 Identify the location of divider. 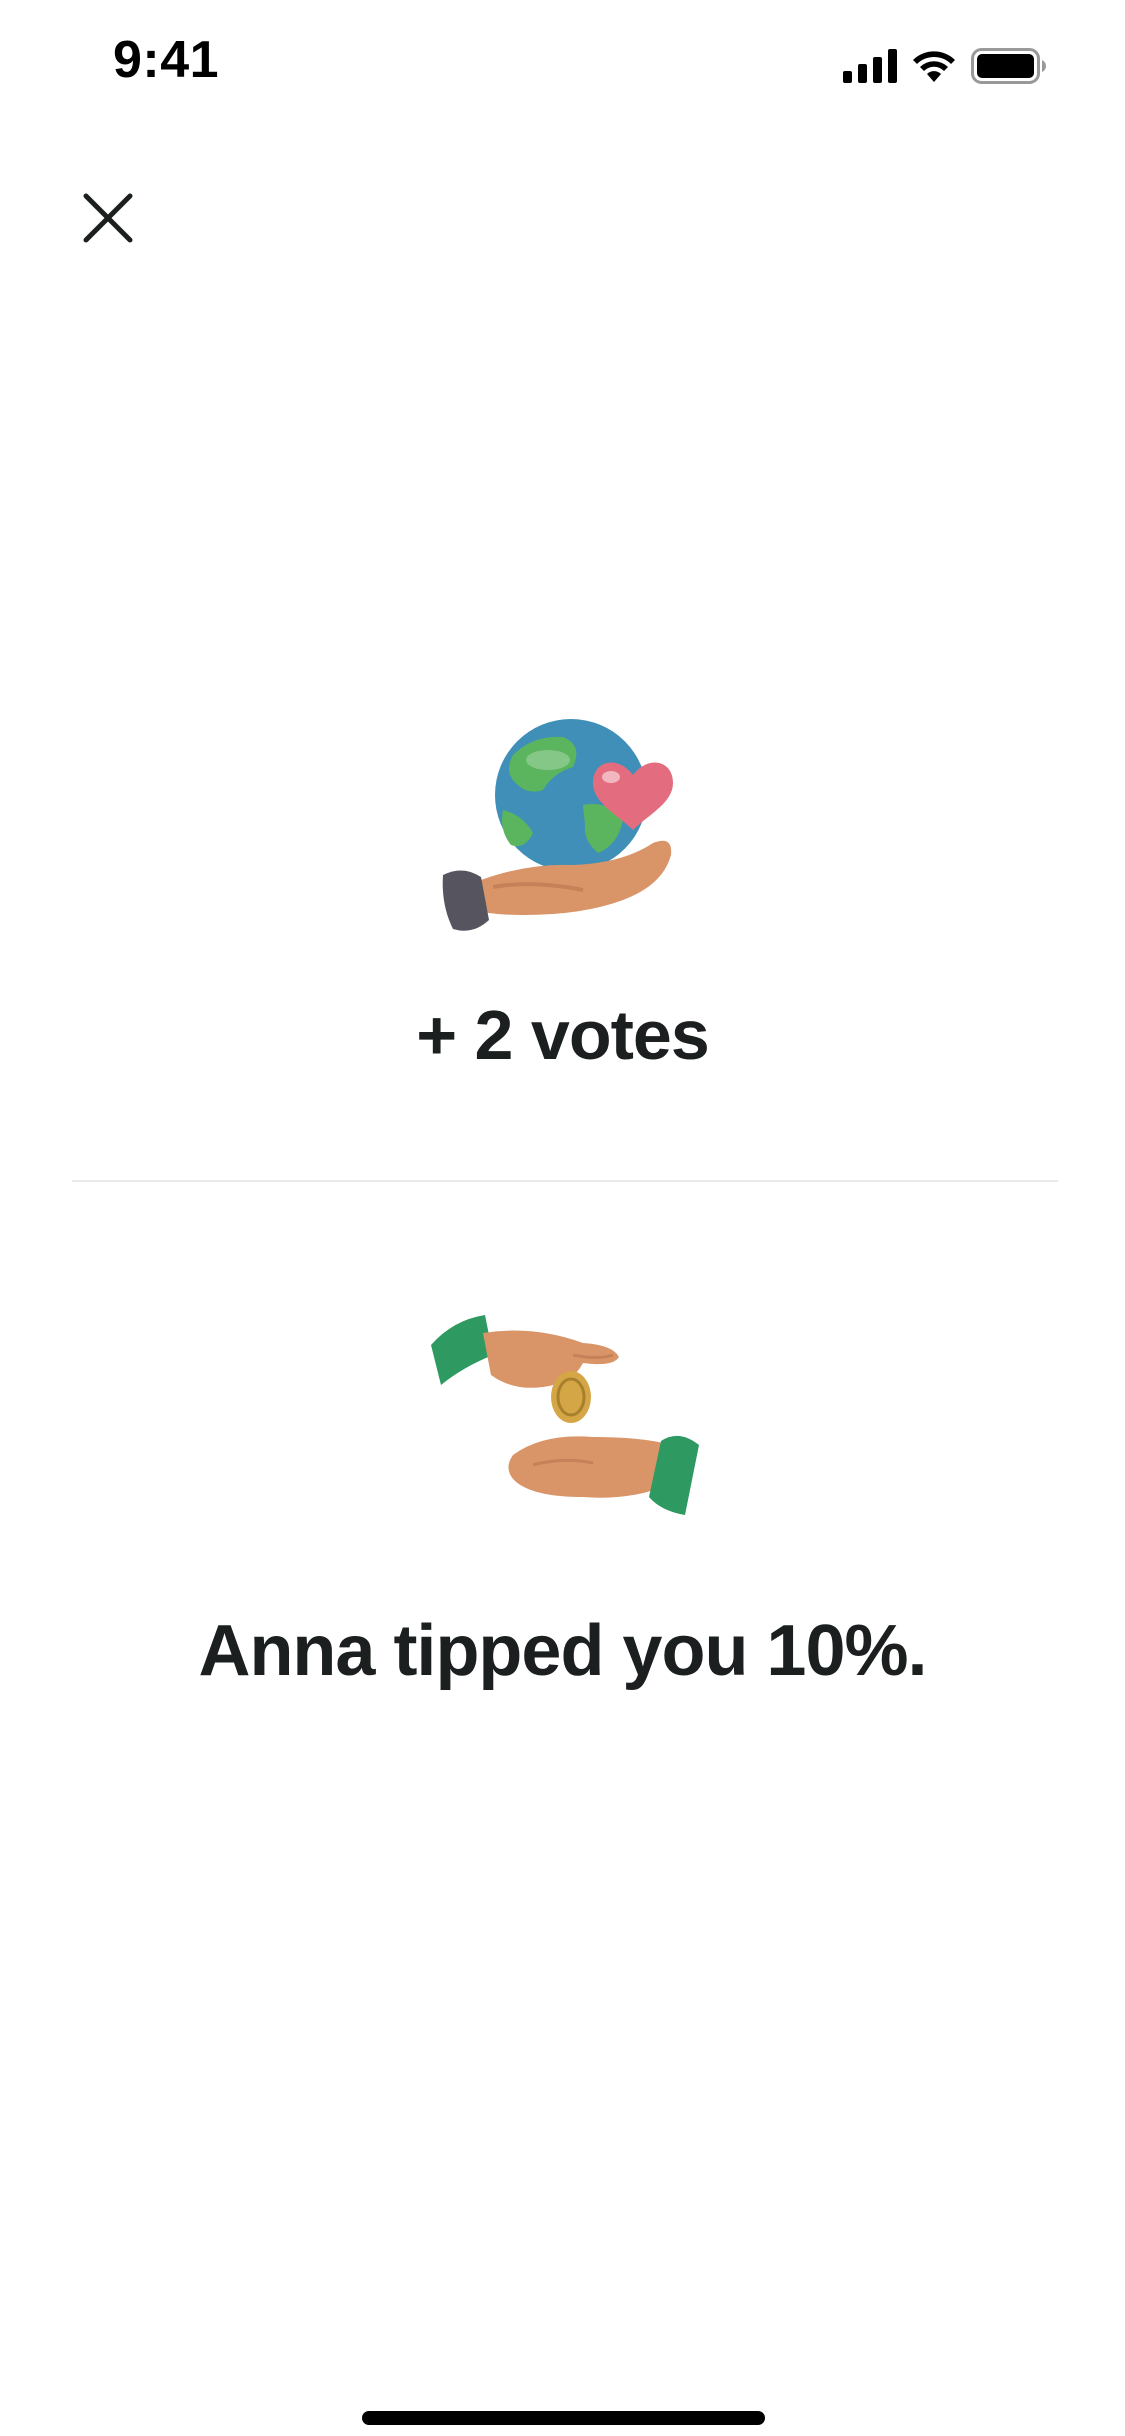
(565, 1181).